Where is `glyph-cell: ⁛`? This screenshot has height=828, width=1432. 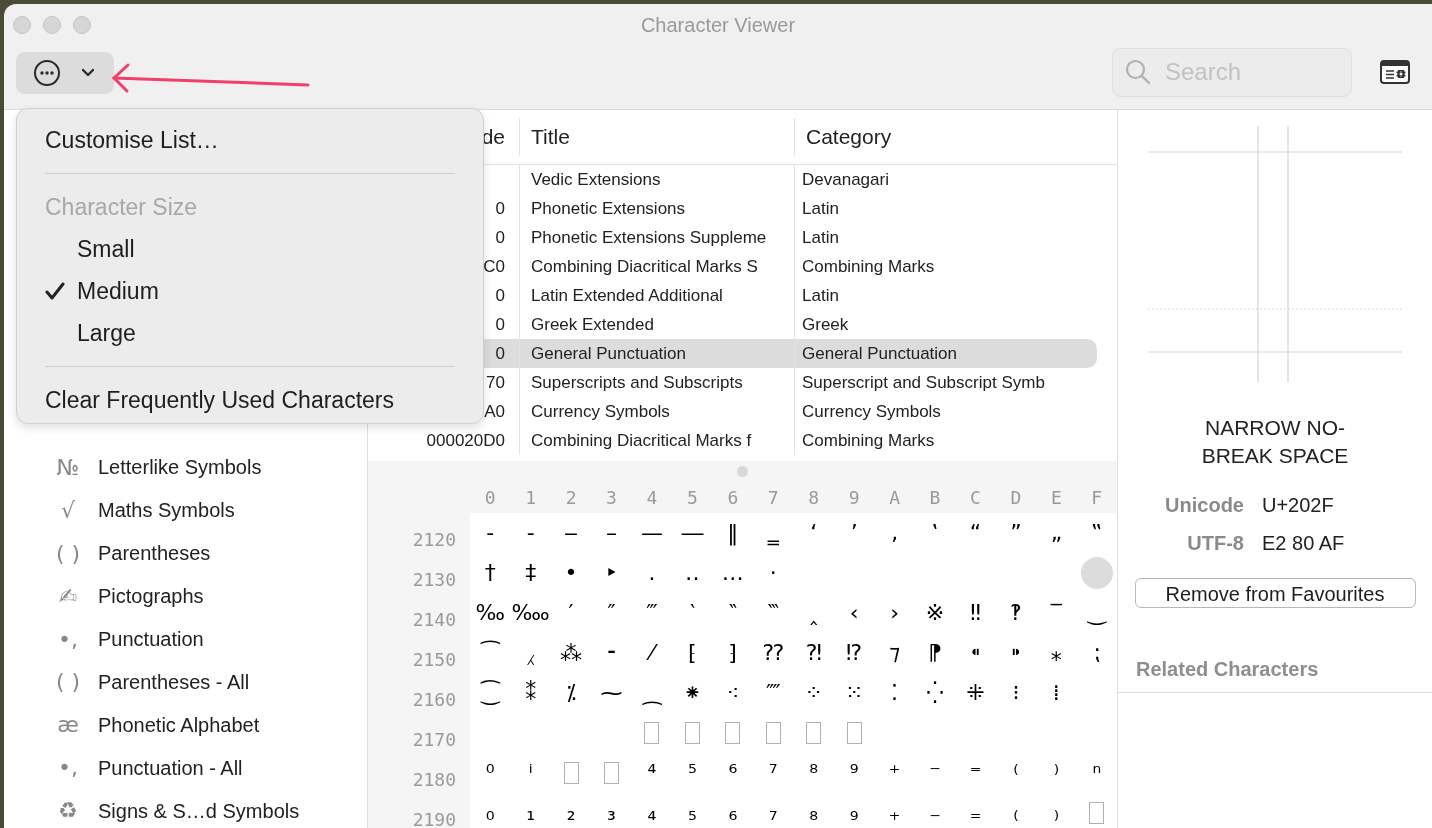
glyph-cell: ⁛ is located at coordinates (935, 693).